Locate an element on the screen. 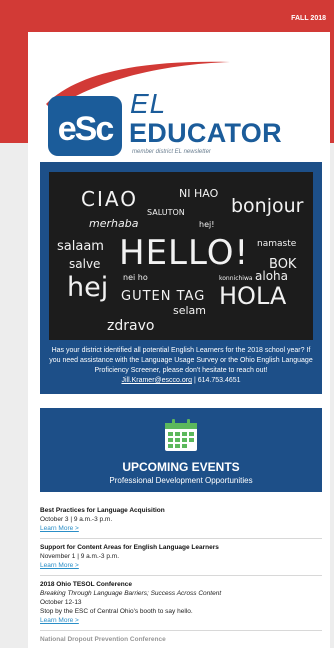 The height and width of the screenshot is (648, 334). greeting-word: konnichiwa is located at coordinates (236, 278).